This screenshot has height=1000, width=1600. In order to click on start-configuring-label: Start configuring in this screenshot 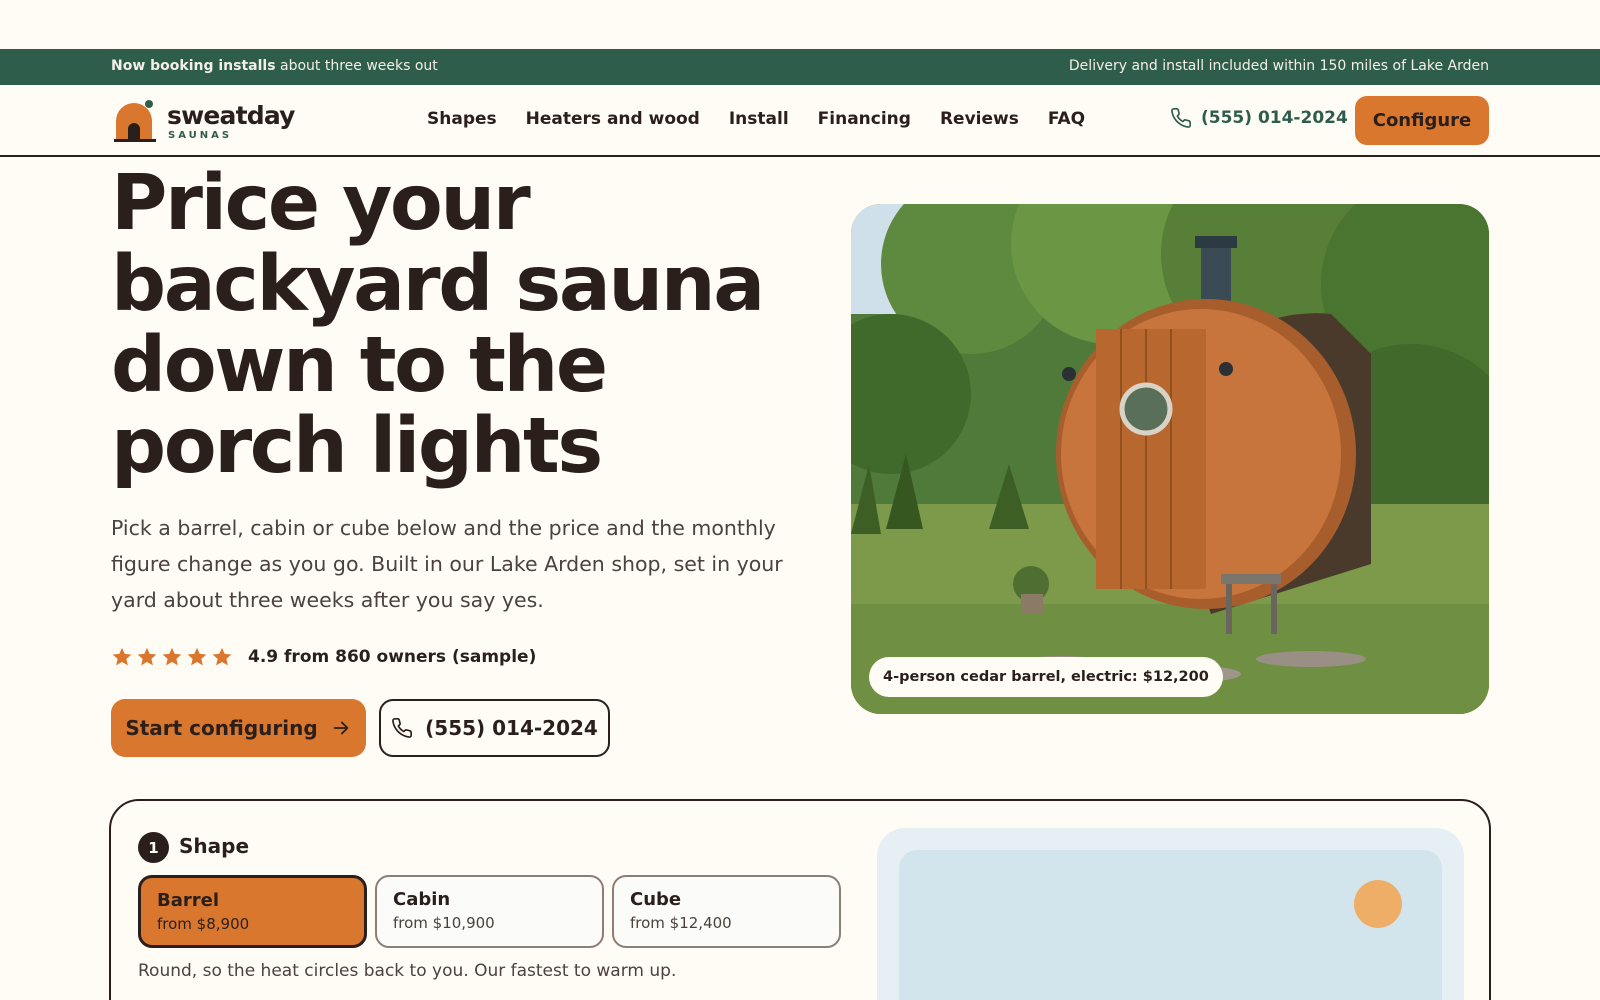, I will do `click(221, 728)`.